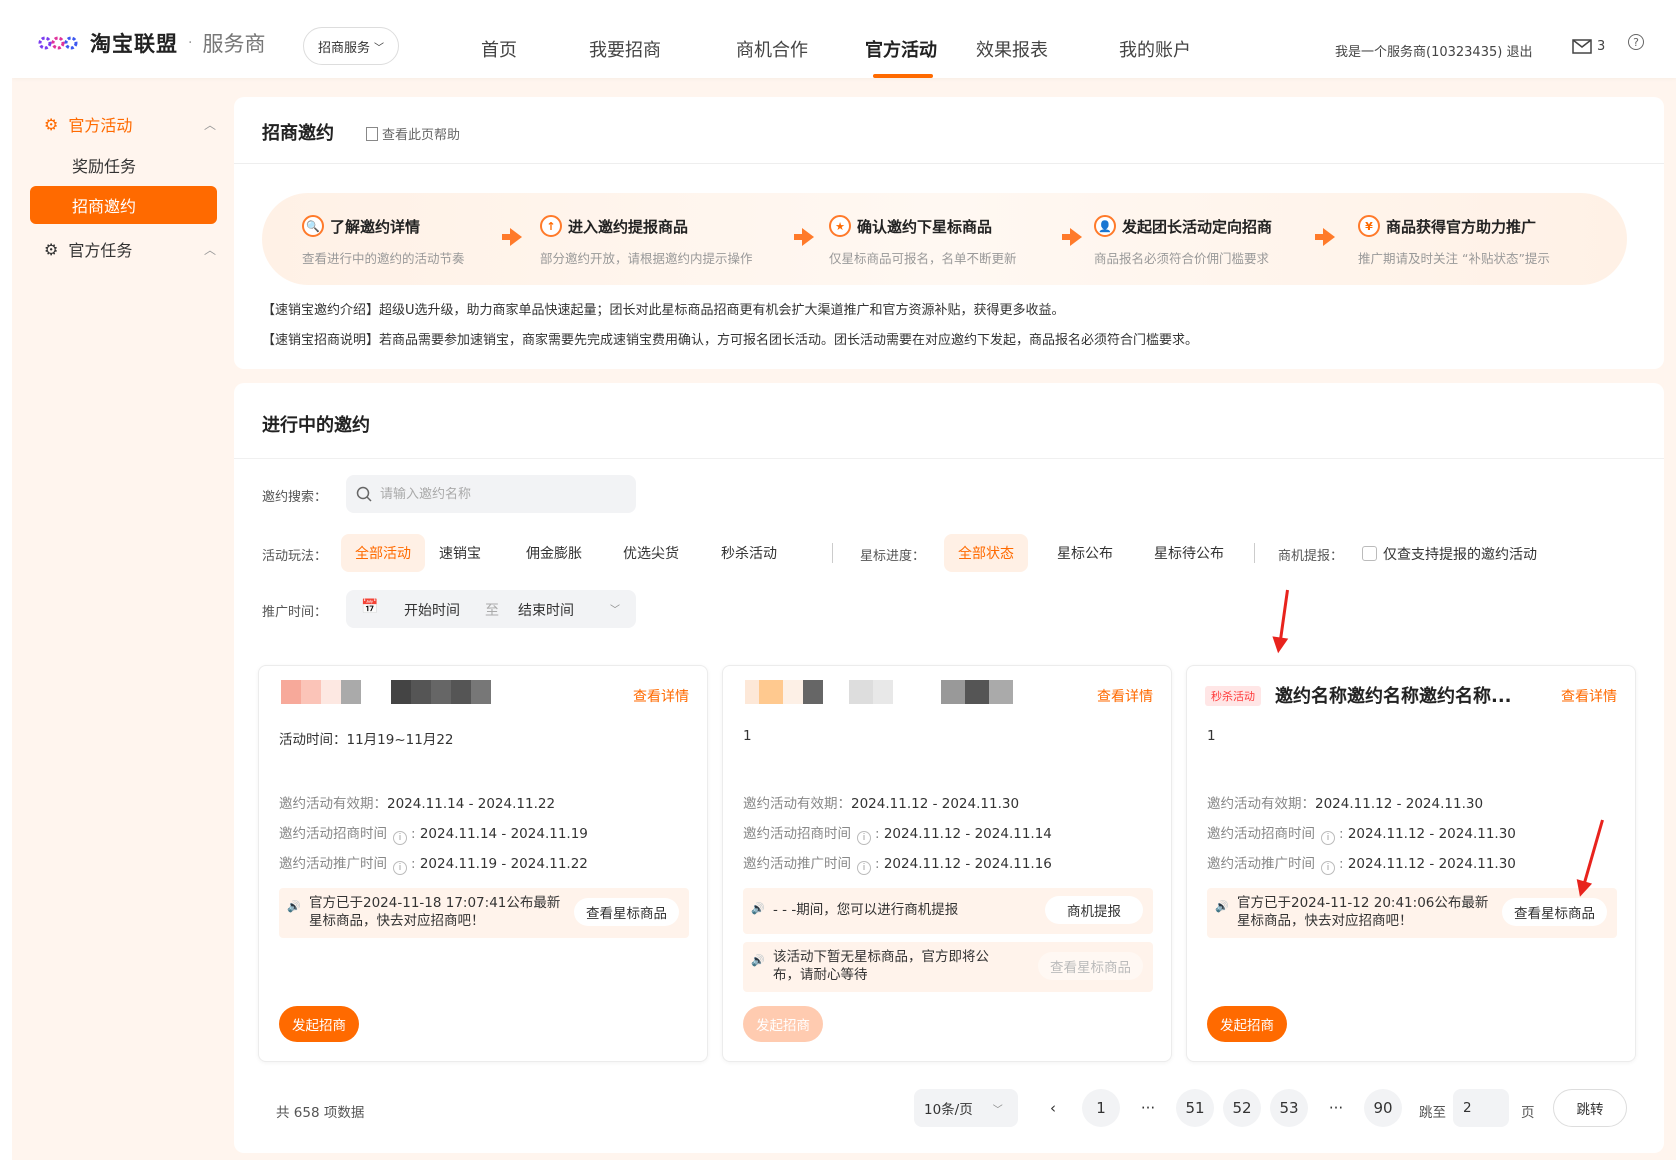 The width and height of the screenshot is (1676, 1160). I want to click on nav-official-activity: 官方活动, so click(901, 49).